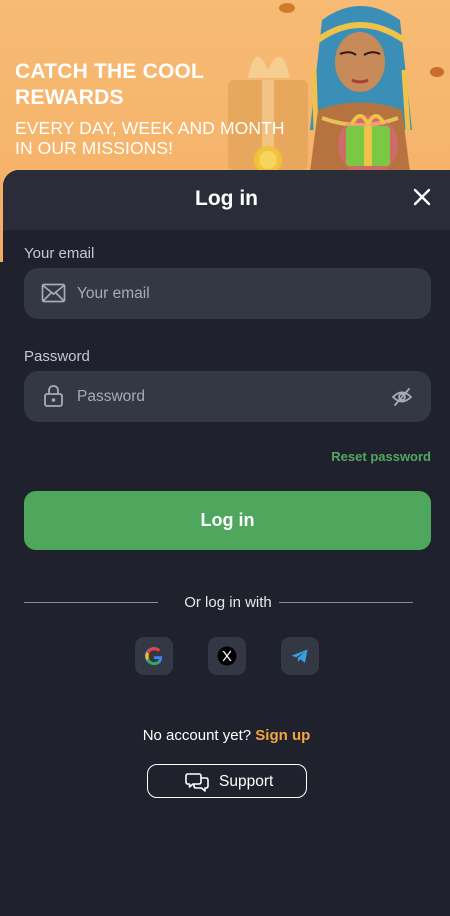 The height and width of the screenshot is (916, 450). Describe the element at coordinates (57, 356) in the screenshot. I see `password-label: Password` at that location.